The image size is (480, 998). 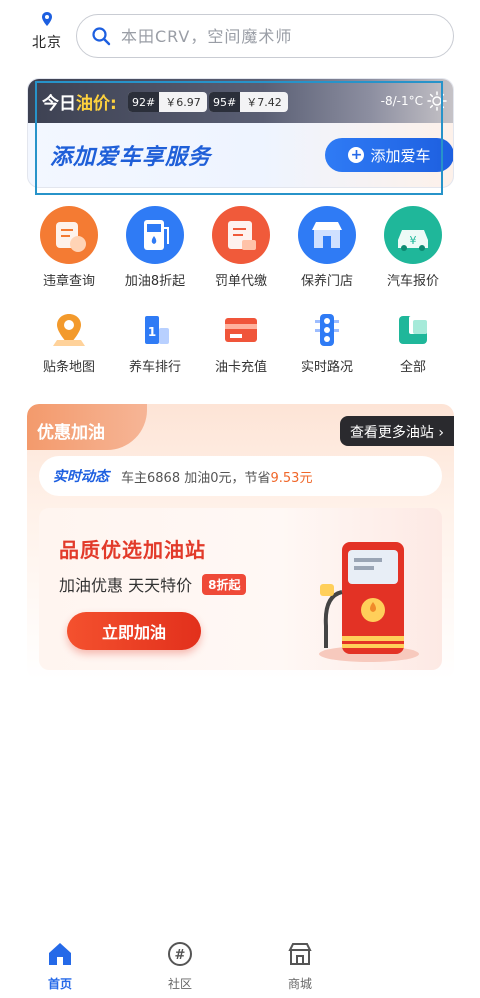 I want to click on grid-label: 实时路况, so click(x=326, y=367).